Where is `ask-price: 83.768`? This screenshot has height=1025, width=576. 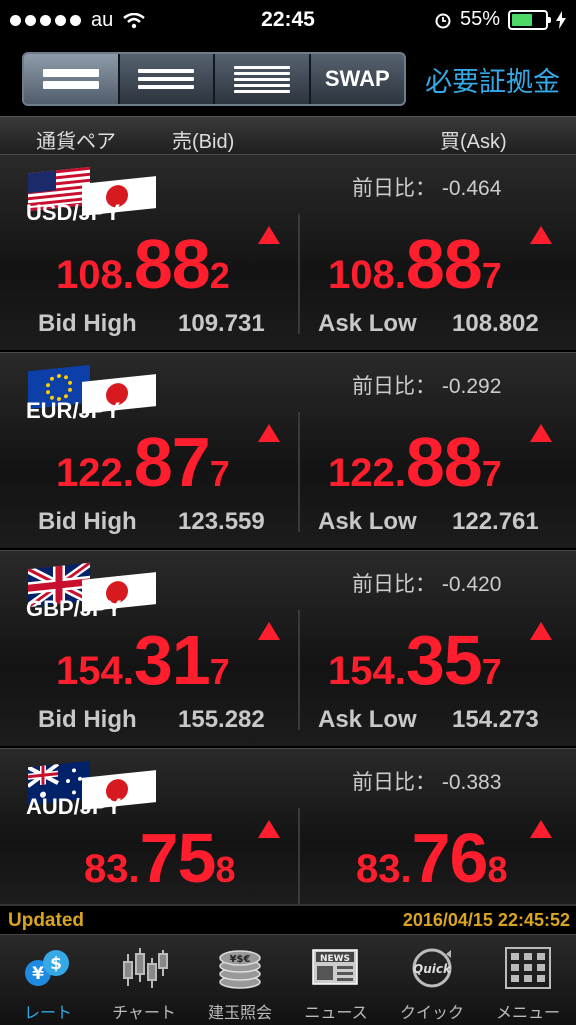 ask-price: 83.768 is located at coordinates (432, 858).